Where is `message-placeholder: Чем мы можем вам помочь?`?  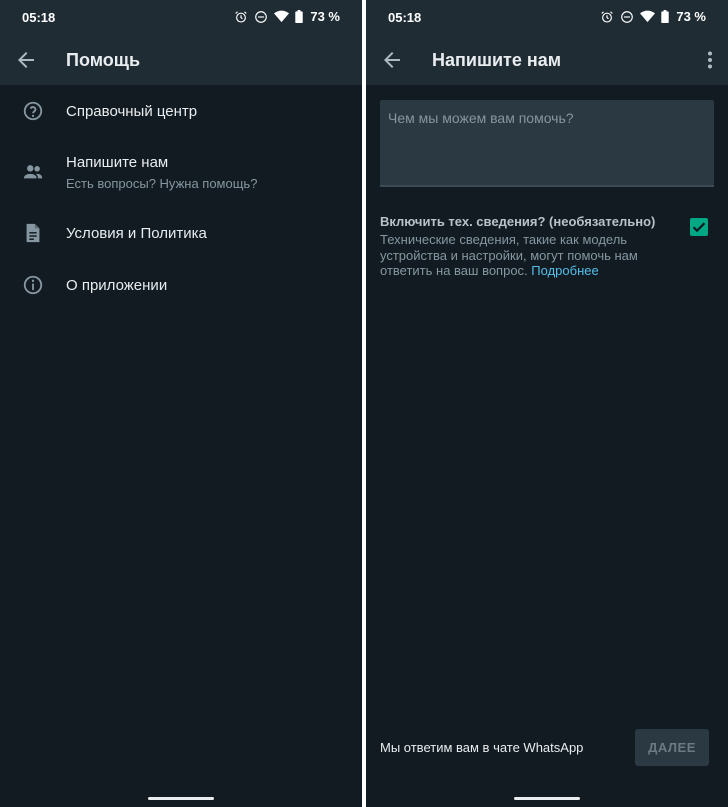 message-placeholder: Чем мы можем вам помочь? is located at coordinates (481, 118).